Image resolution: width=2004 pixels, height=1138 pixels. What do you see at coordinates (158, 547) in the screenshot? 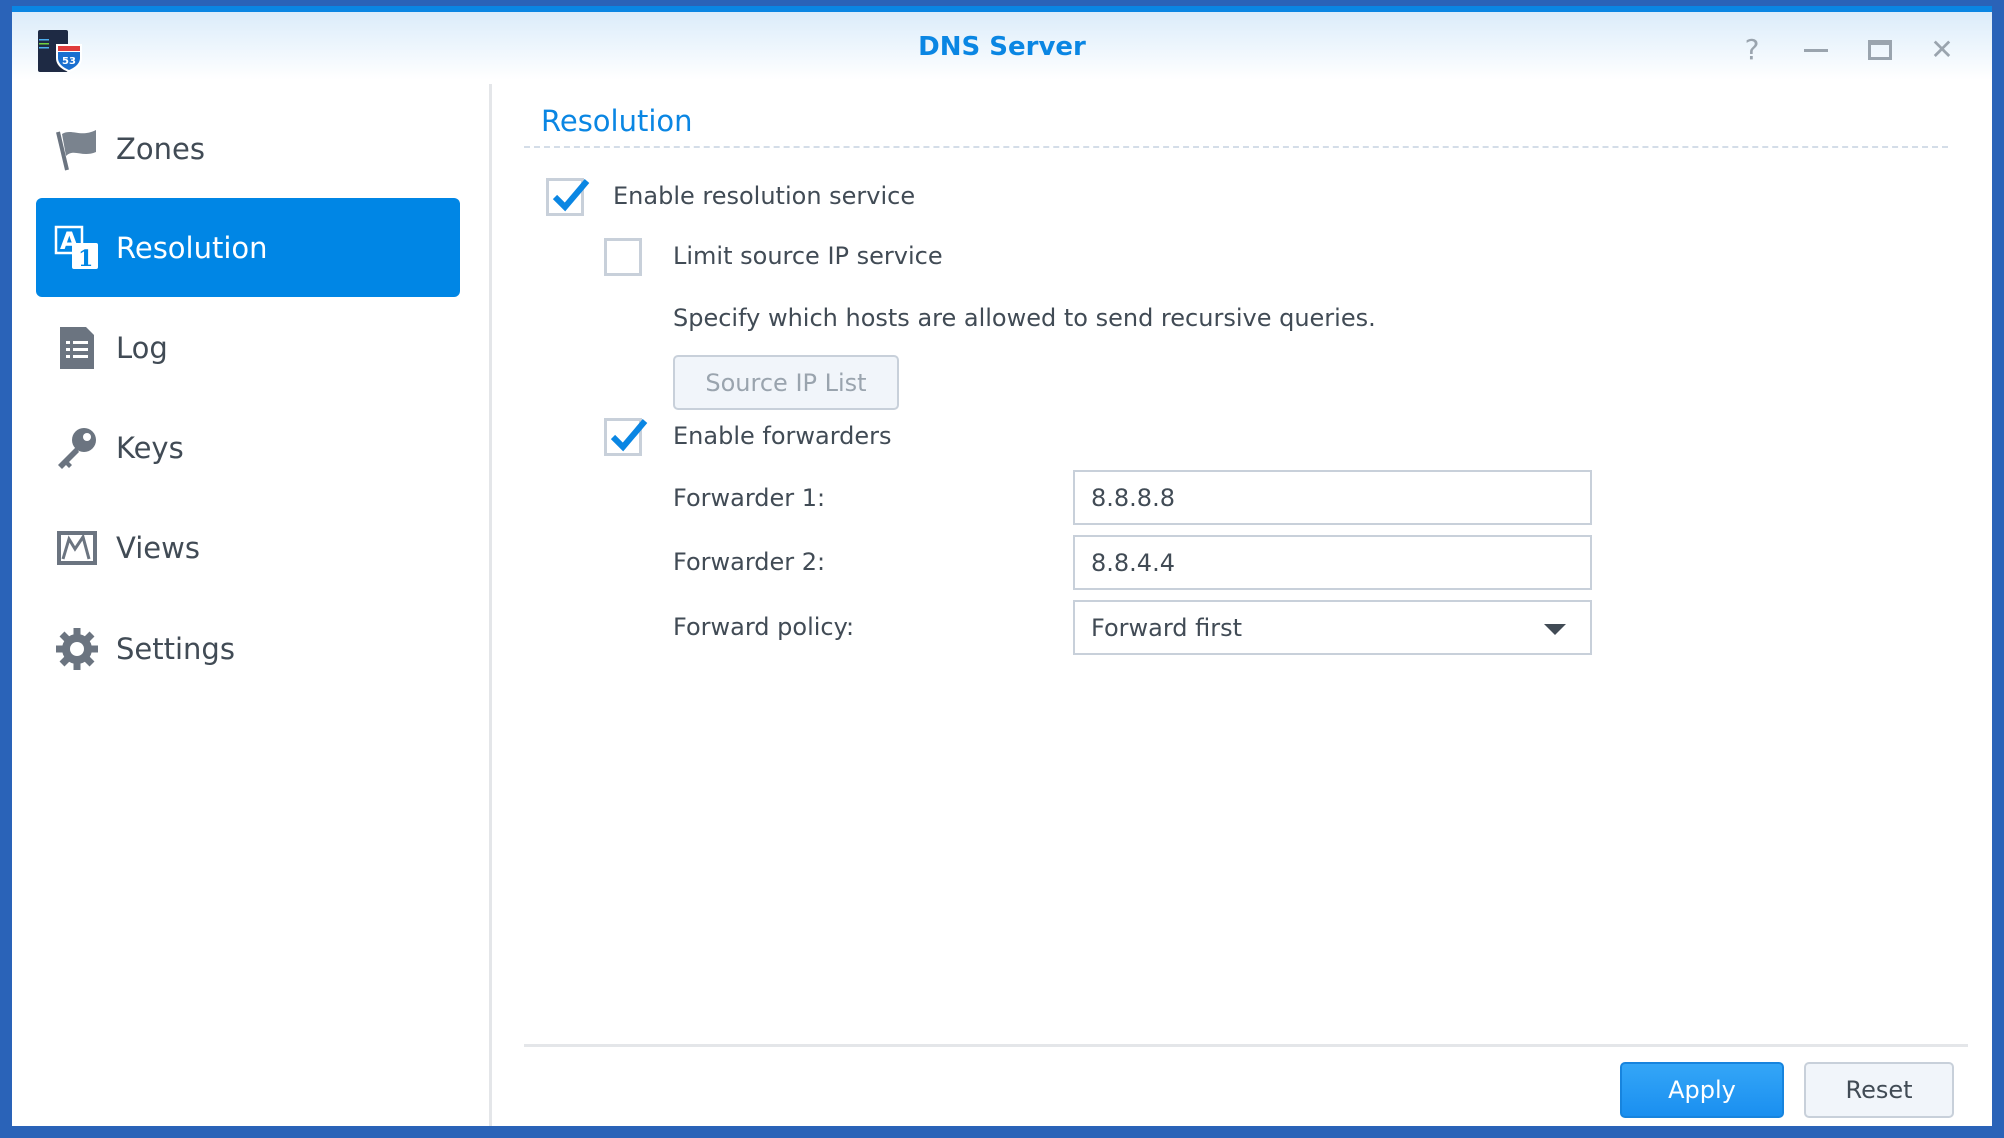
I see `sidebar-item-label: Views` at bounding box center [158, 547].